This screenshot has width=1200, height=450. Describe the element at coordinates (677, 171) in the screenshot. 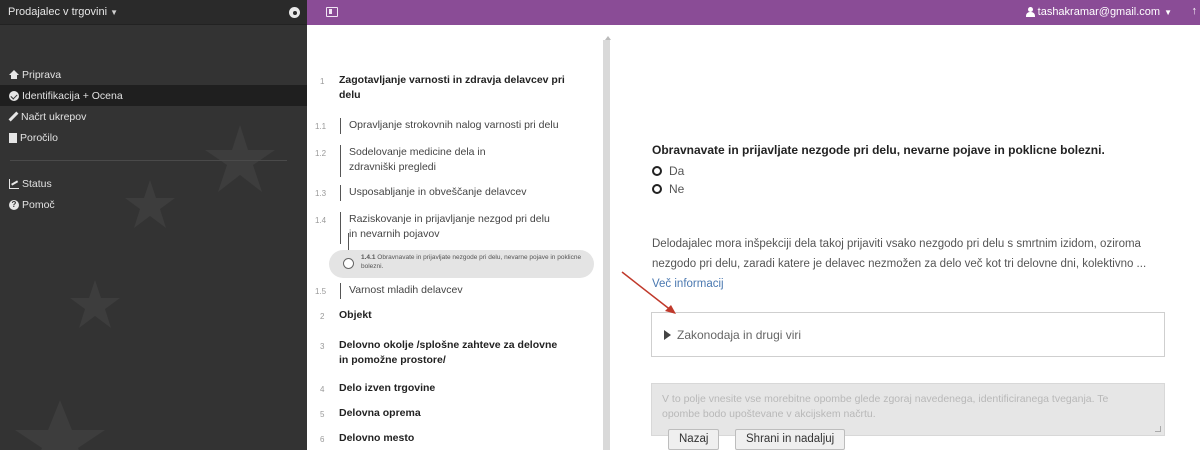

I see `radio-label: Da` at that location.